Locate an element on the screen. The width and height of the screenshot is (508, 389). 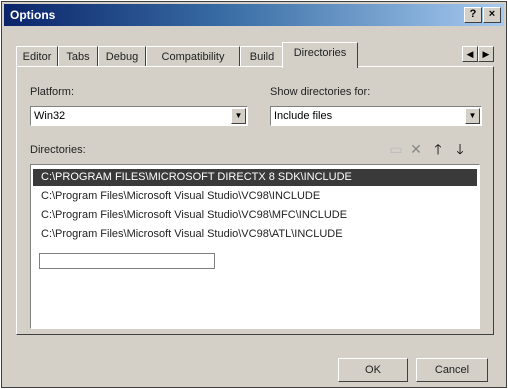
help-button: ? is located at coordinates (473, 15).